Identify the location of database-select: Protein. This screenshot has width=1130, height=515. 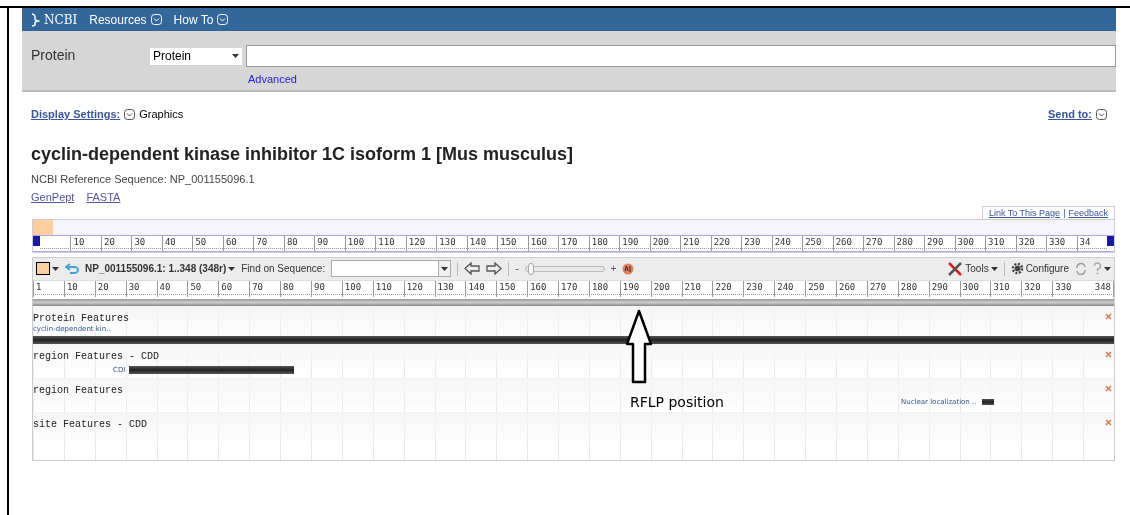
(196, 56).